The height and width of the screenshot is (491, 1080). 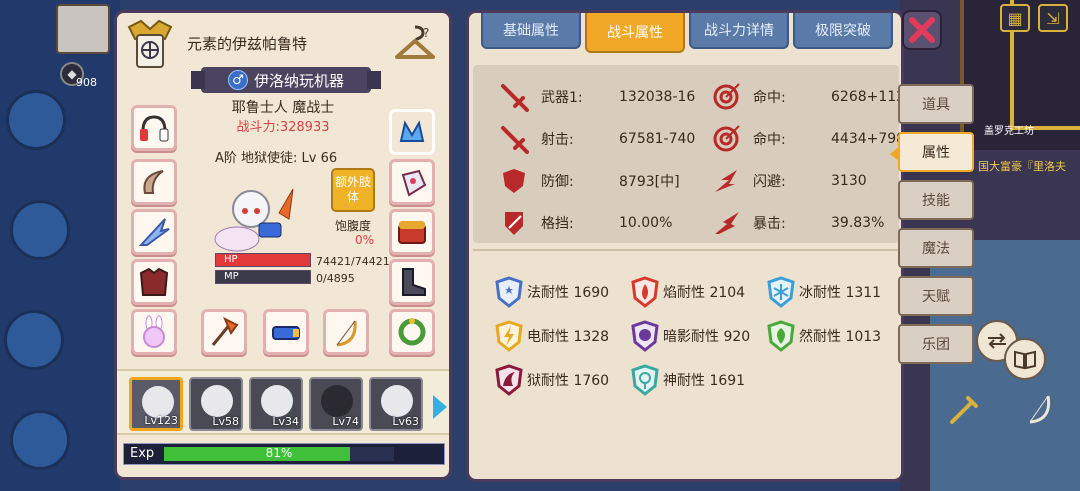 I want to click on area-label: 盖罗克工坊, so click(x=1009, y=131).